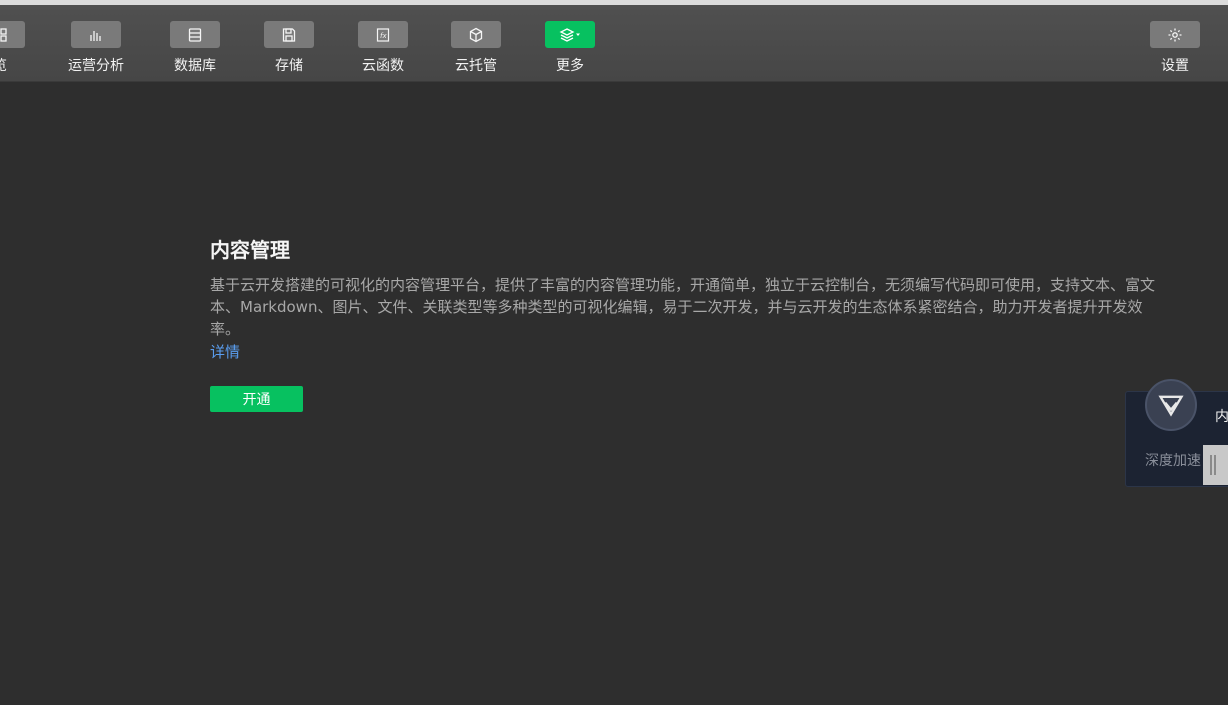 This screenshot has width=1228, height=705. Describe the element at coordinates (256, 399) in the screenshot. I see `open-button: 开通` at that location.